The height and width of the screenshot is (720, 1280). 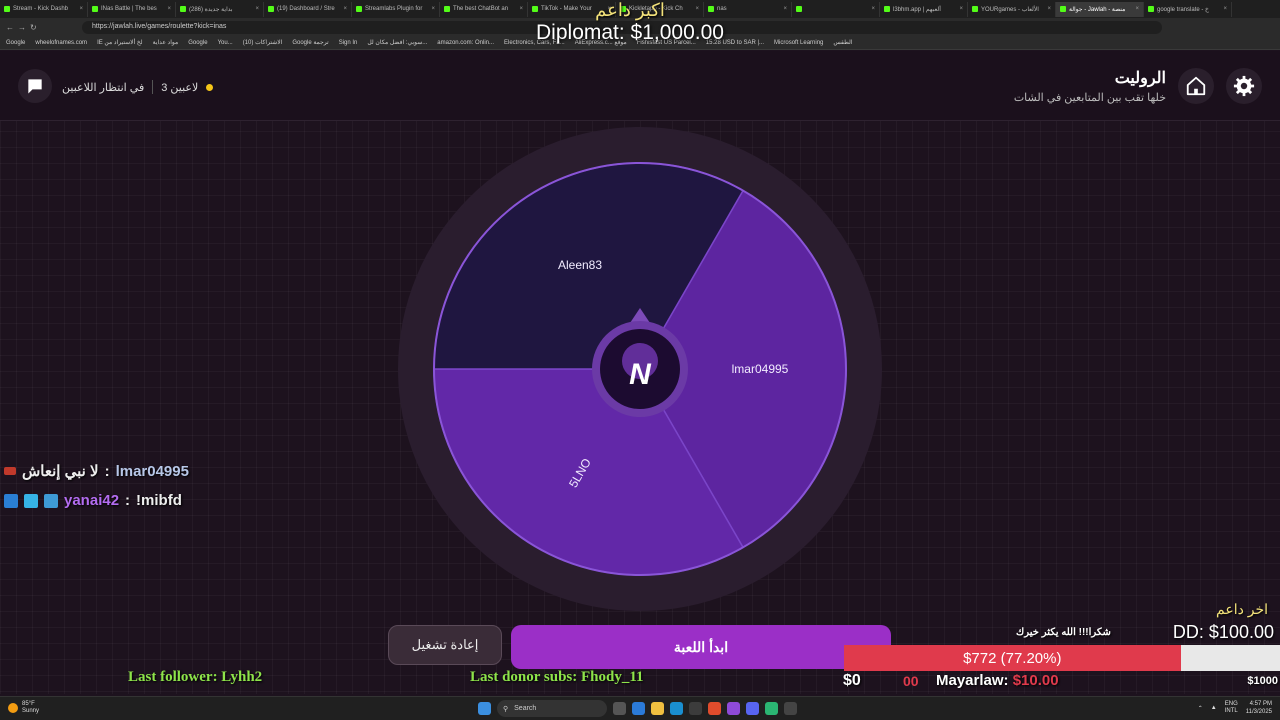 What do you see at coordinates (396, 9) in the screenshot?
I see `browser-tab: Streamlabs Plugin for ×` at bounding box center [396, 9].